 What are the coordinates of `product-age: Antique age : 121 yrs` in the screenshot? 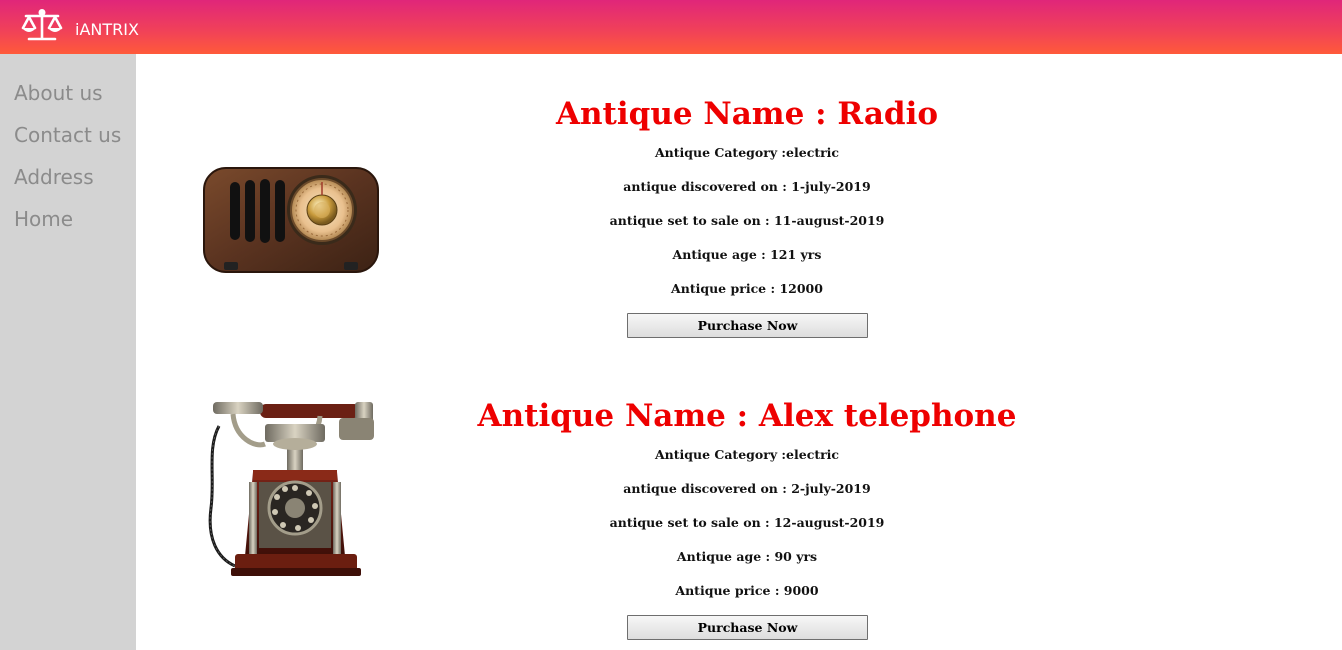 It's located at (747, 254).